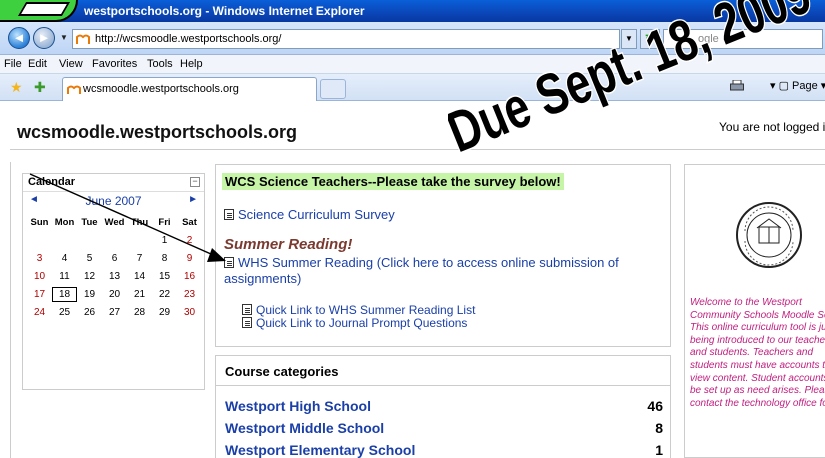 The height and width of the screenshot is (458, 825). What do you see at coordinates (89, 258) in the screenshot?
I see `calendar-day: 5` at bounding box center [89, 258].